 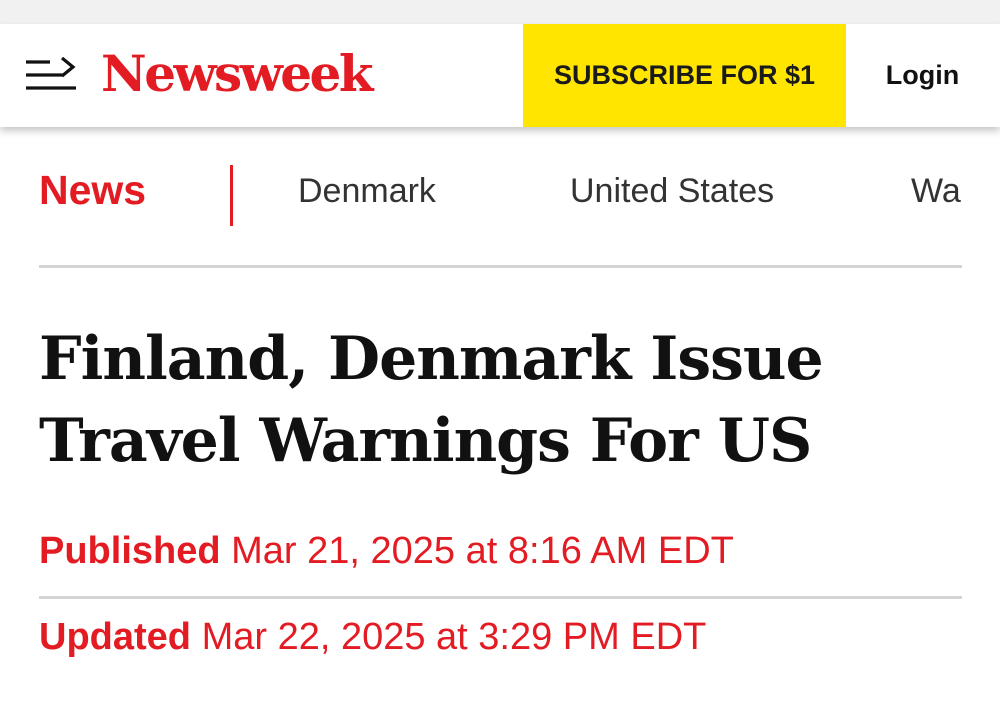 I want to click on meta-divider, so click(x=500, y=597).